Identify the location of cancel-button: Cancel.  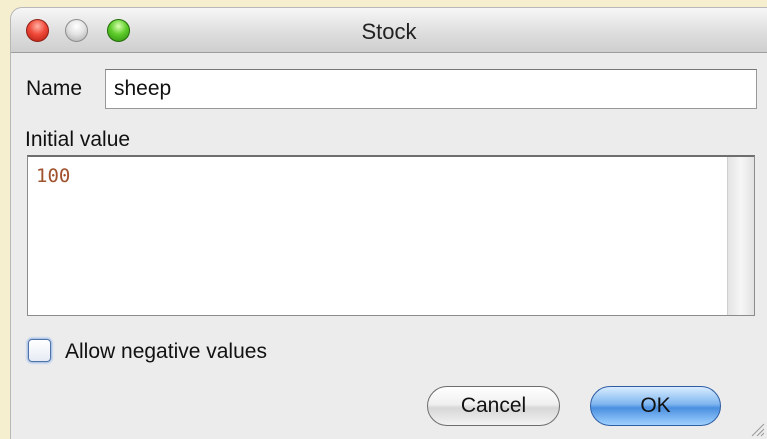
(493, 406).